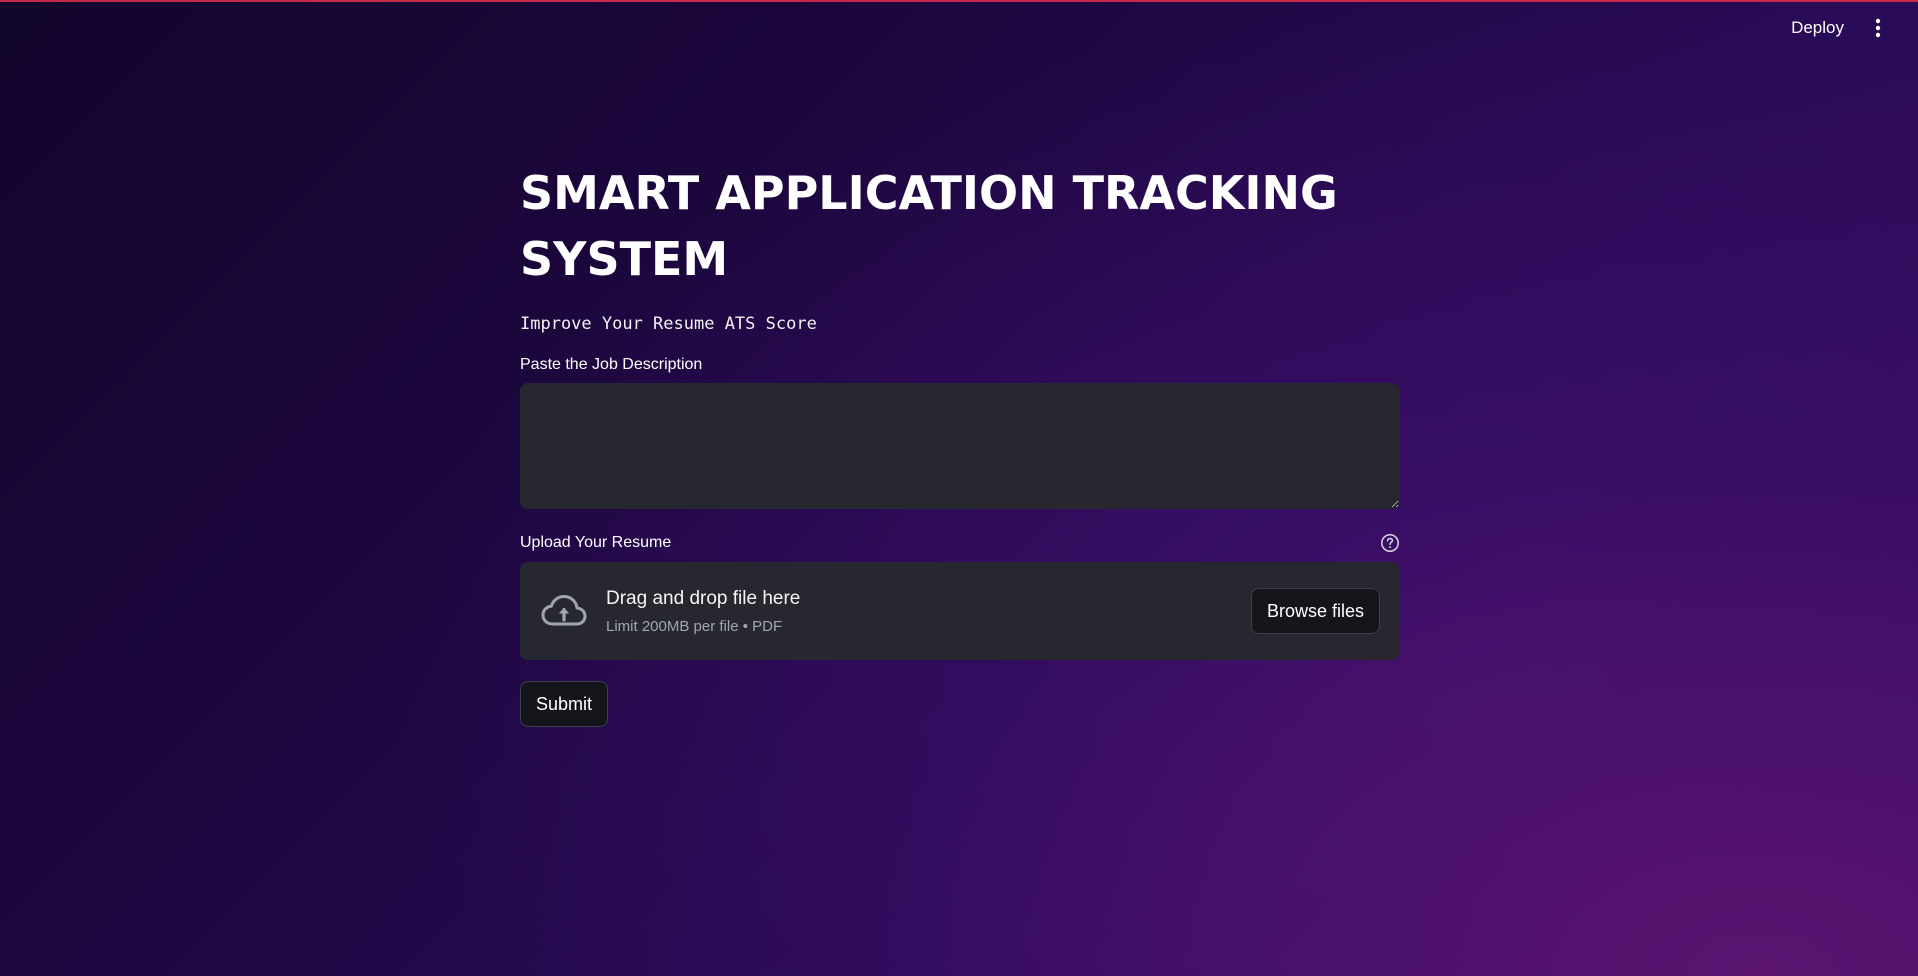 This screenshot has width=1918, height=976. I want to click on dropzone-title: Drag and drop file here, so click(703, 598).